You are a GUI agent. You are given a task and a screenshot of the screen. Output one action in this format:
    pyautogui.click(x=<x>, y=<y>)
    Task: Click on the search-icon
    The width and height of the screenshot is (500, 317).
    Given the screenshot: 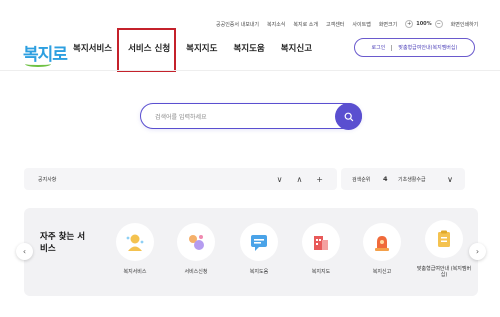 What is the action you would take?
    pyautogui.click(x=348, y=116)
    